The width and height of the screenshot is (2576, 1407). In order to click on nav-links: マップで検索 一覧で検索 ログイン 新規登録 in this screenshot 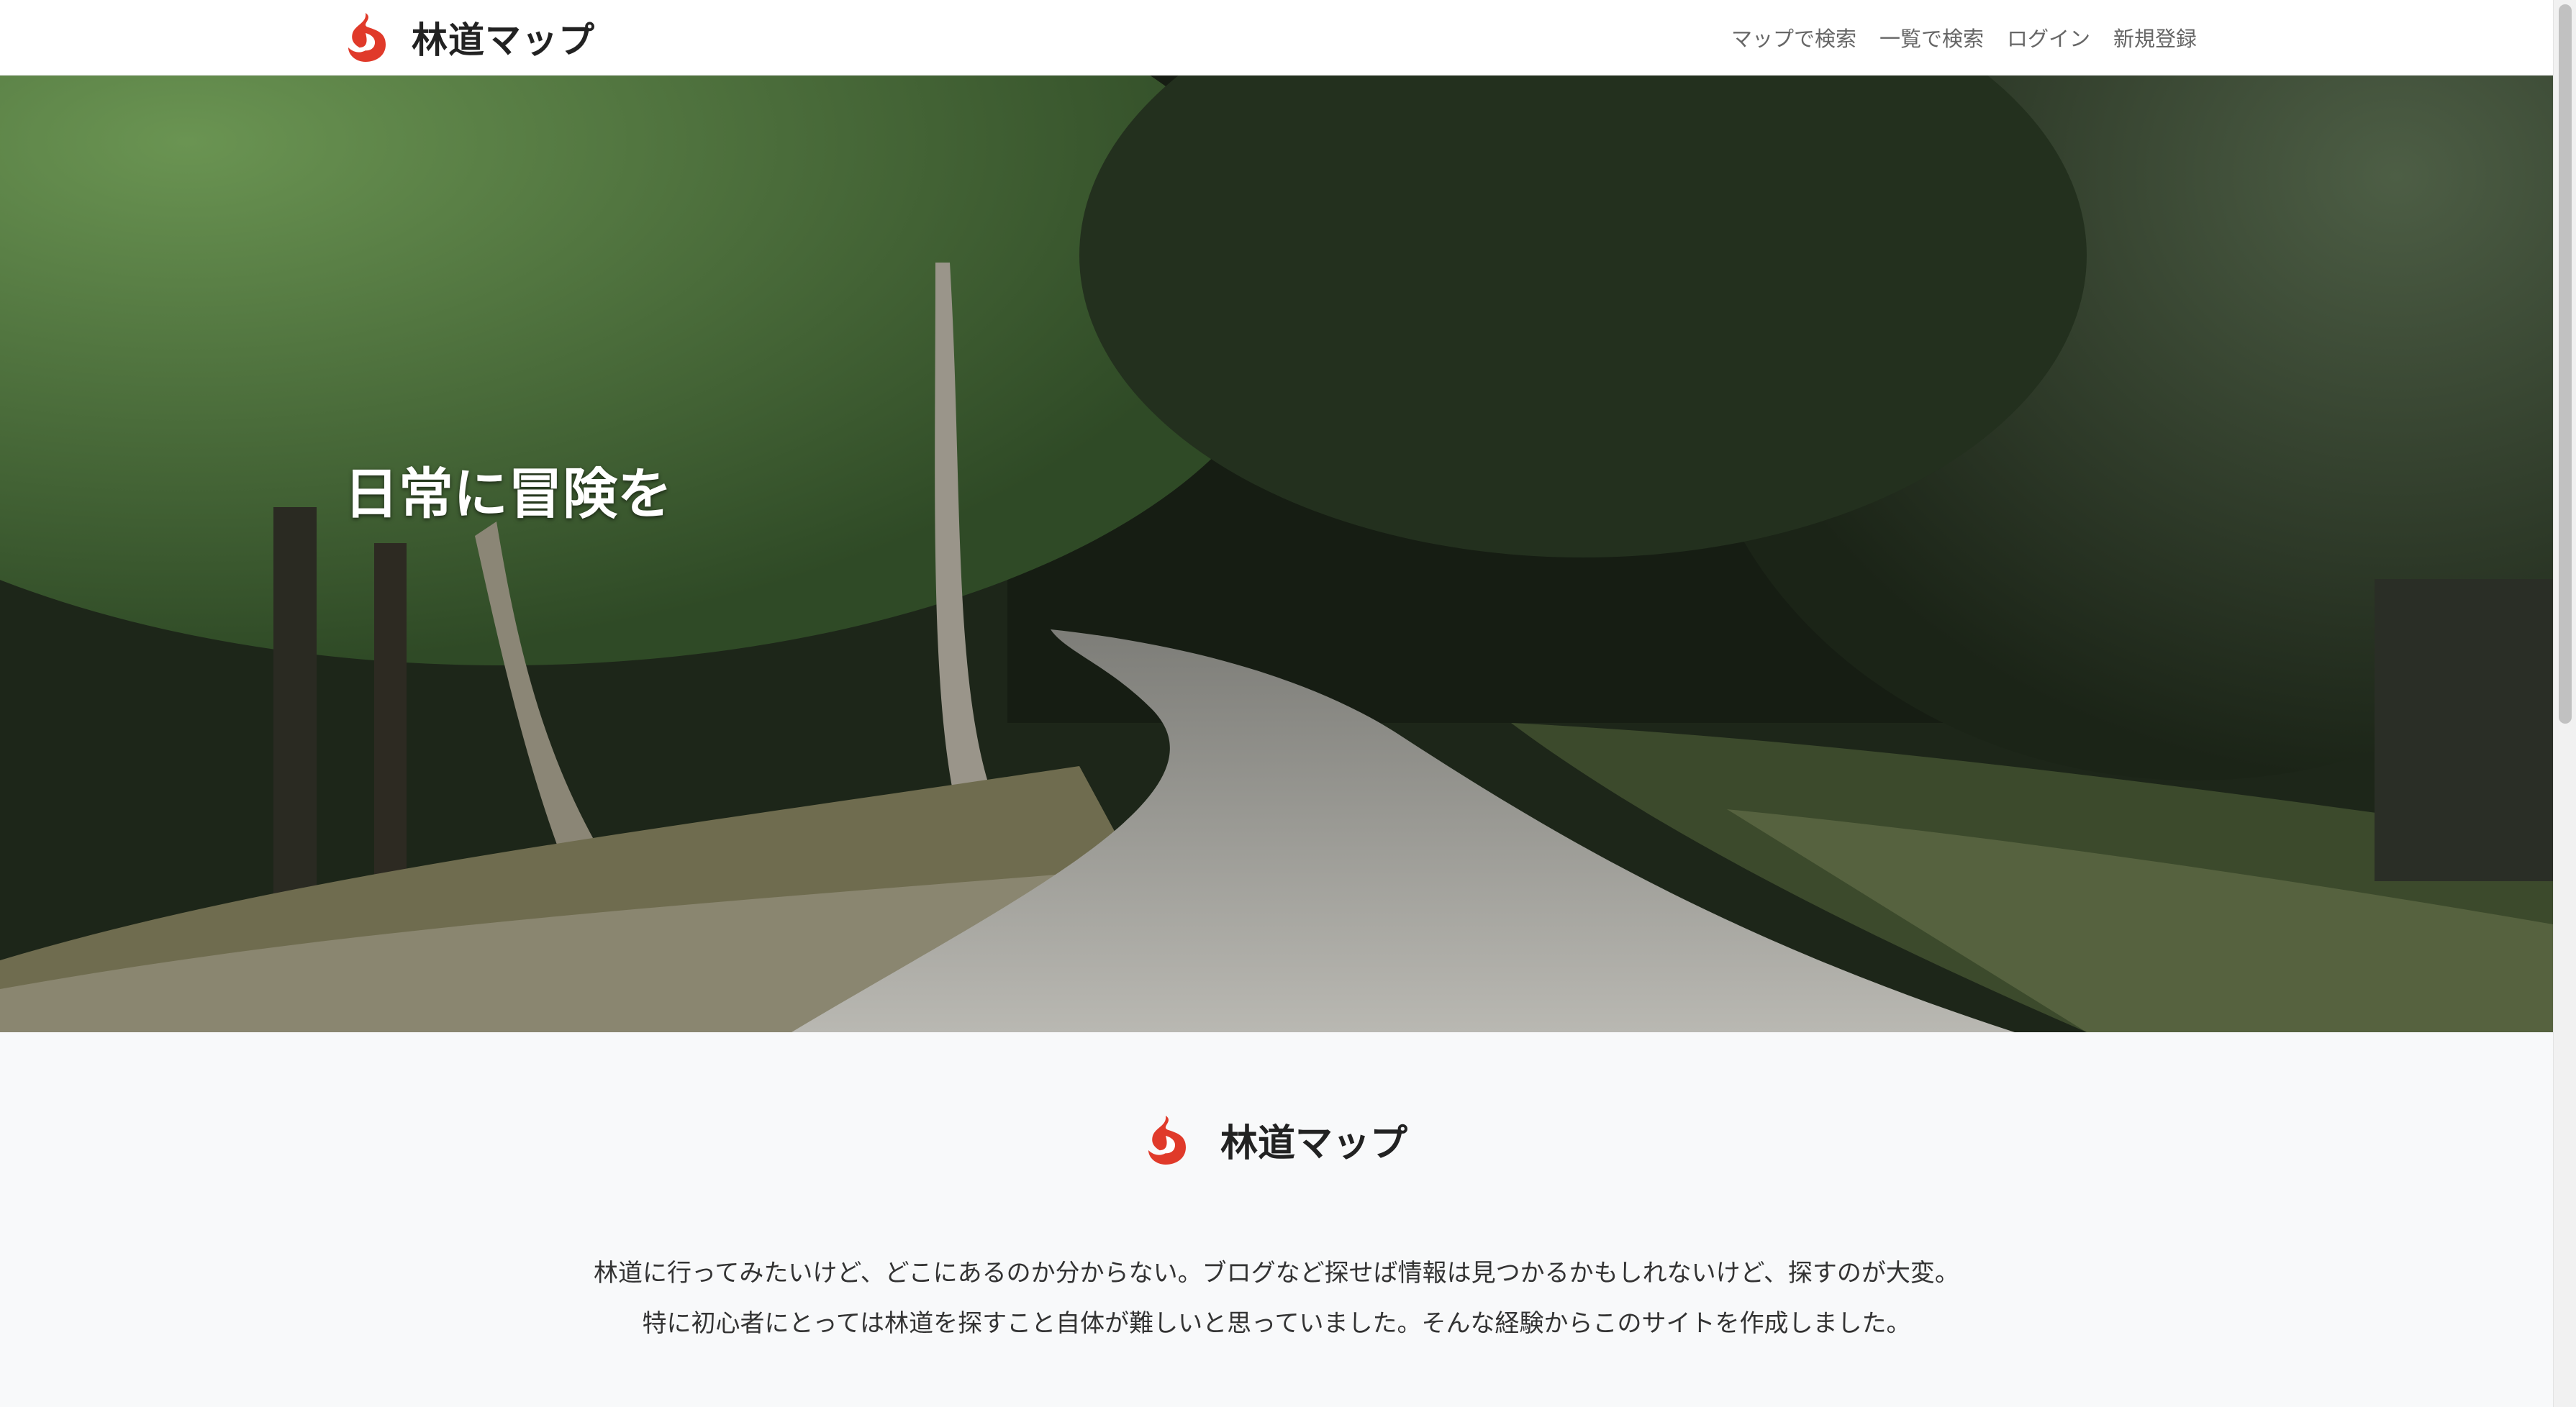, I will do `click(1952, 37)`.